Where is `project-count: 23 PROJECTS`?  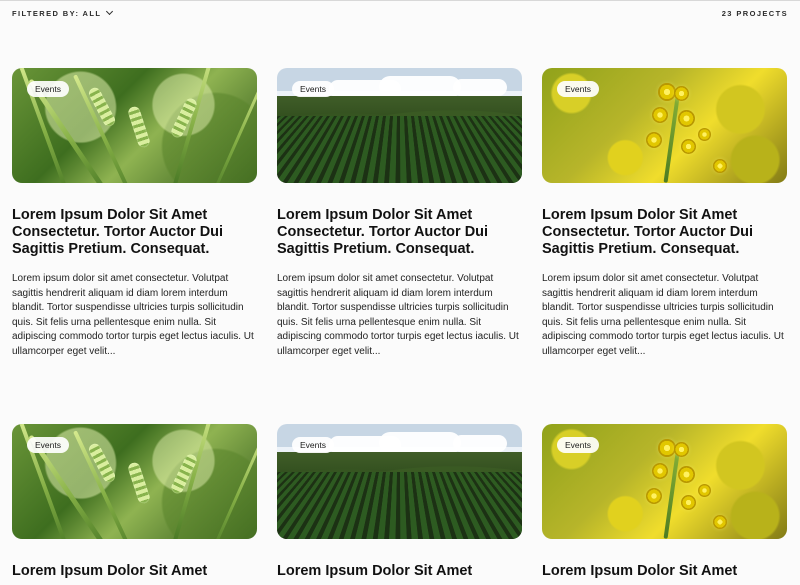 project-count: 23 PROJECTS is located at coordinates (755, 13).